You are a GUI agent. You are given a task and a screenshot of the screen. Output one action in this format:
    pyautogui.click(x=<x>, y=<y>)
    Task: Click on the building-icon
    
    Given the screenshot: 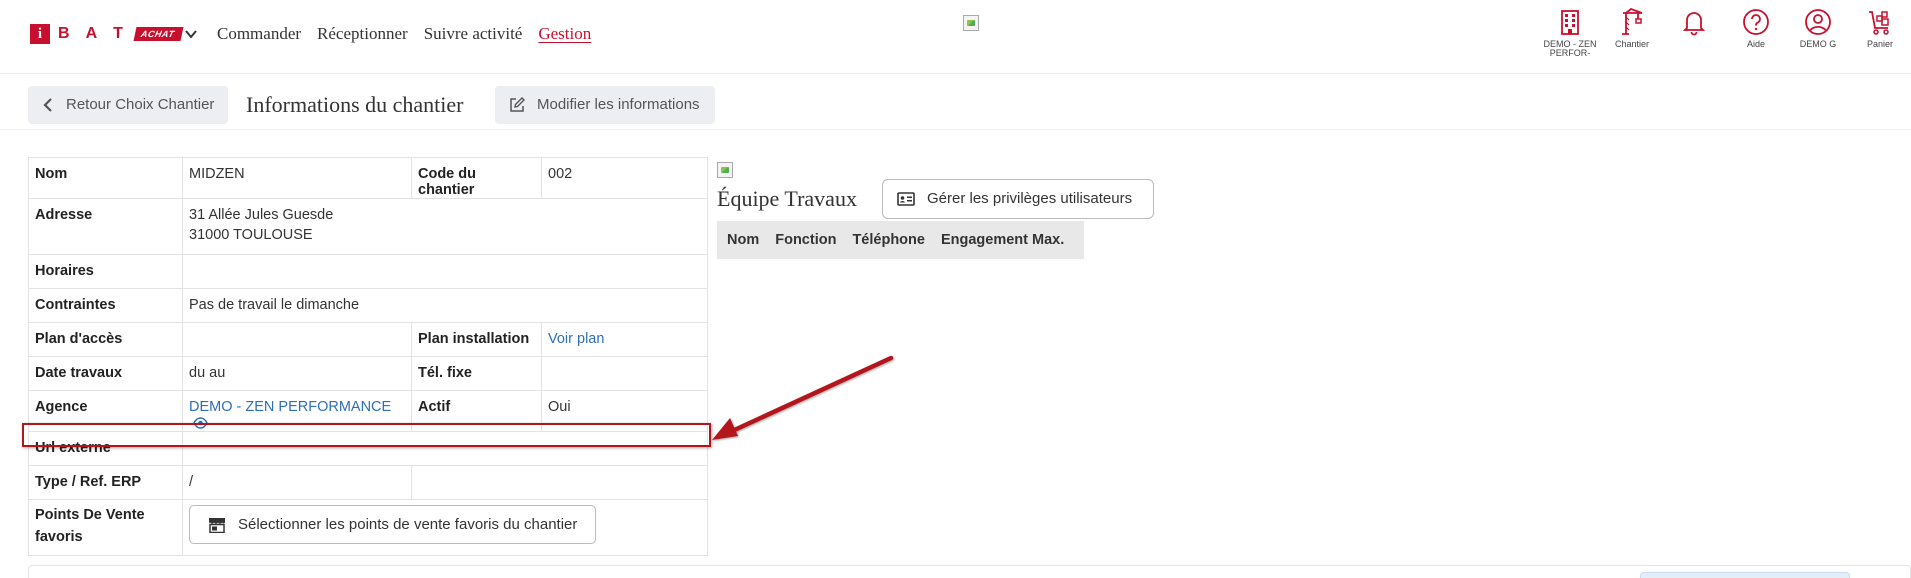 What is the action you would take?
    pyautogui.click(x=1570, y=22)
    